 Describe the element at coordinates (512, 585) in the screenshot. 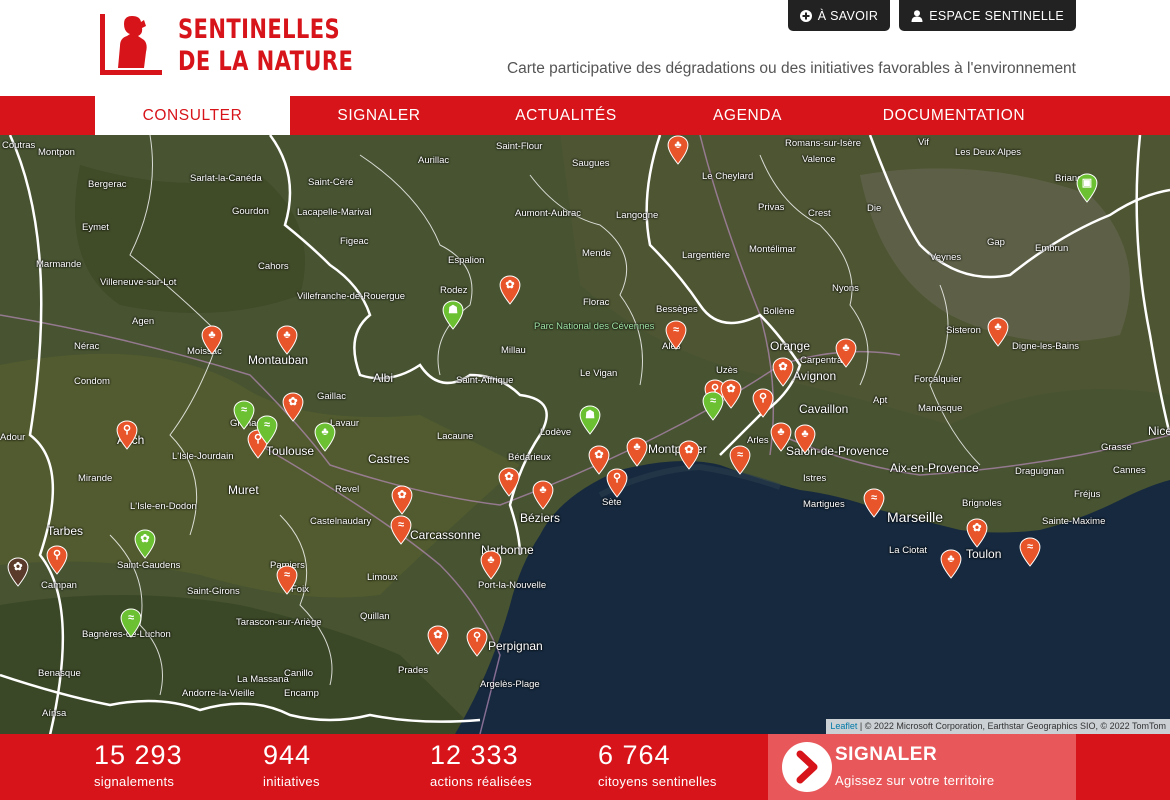

I see `map-label: Port-la-Nouvelle` at that location.